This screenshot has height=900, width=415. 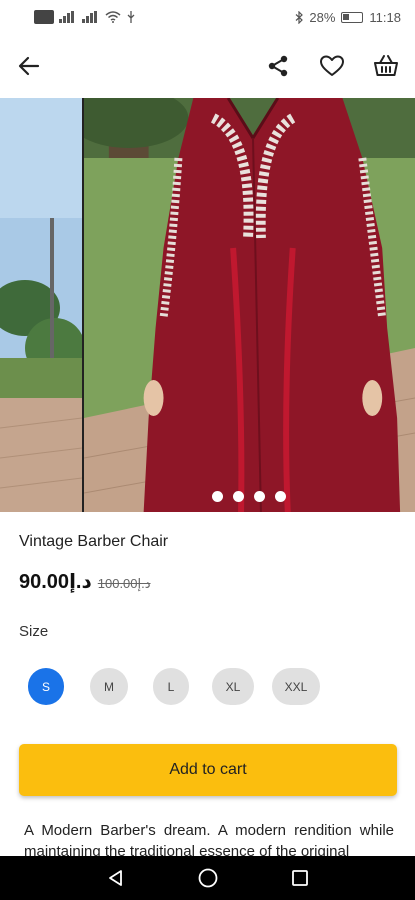 What do you see at coordinates (46, 686) in the screenshot?
I see `size-option-s: S` at bounding box center [46, 686].